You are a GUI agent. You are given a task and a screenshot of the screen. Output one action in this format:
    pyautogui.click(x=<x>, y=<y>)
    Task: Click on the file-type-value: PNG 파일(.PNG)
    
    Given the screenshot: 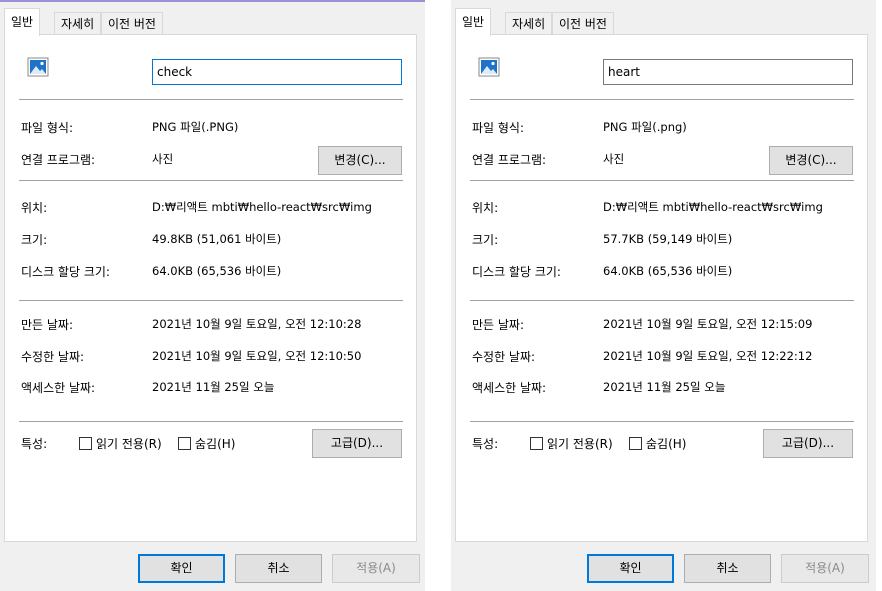 What is the action you would take?
    pyautogui.click(x=195, y=127)
    